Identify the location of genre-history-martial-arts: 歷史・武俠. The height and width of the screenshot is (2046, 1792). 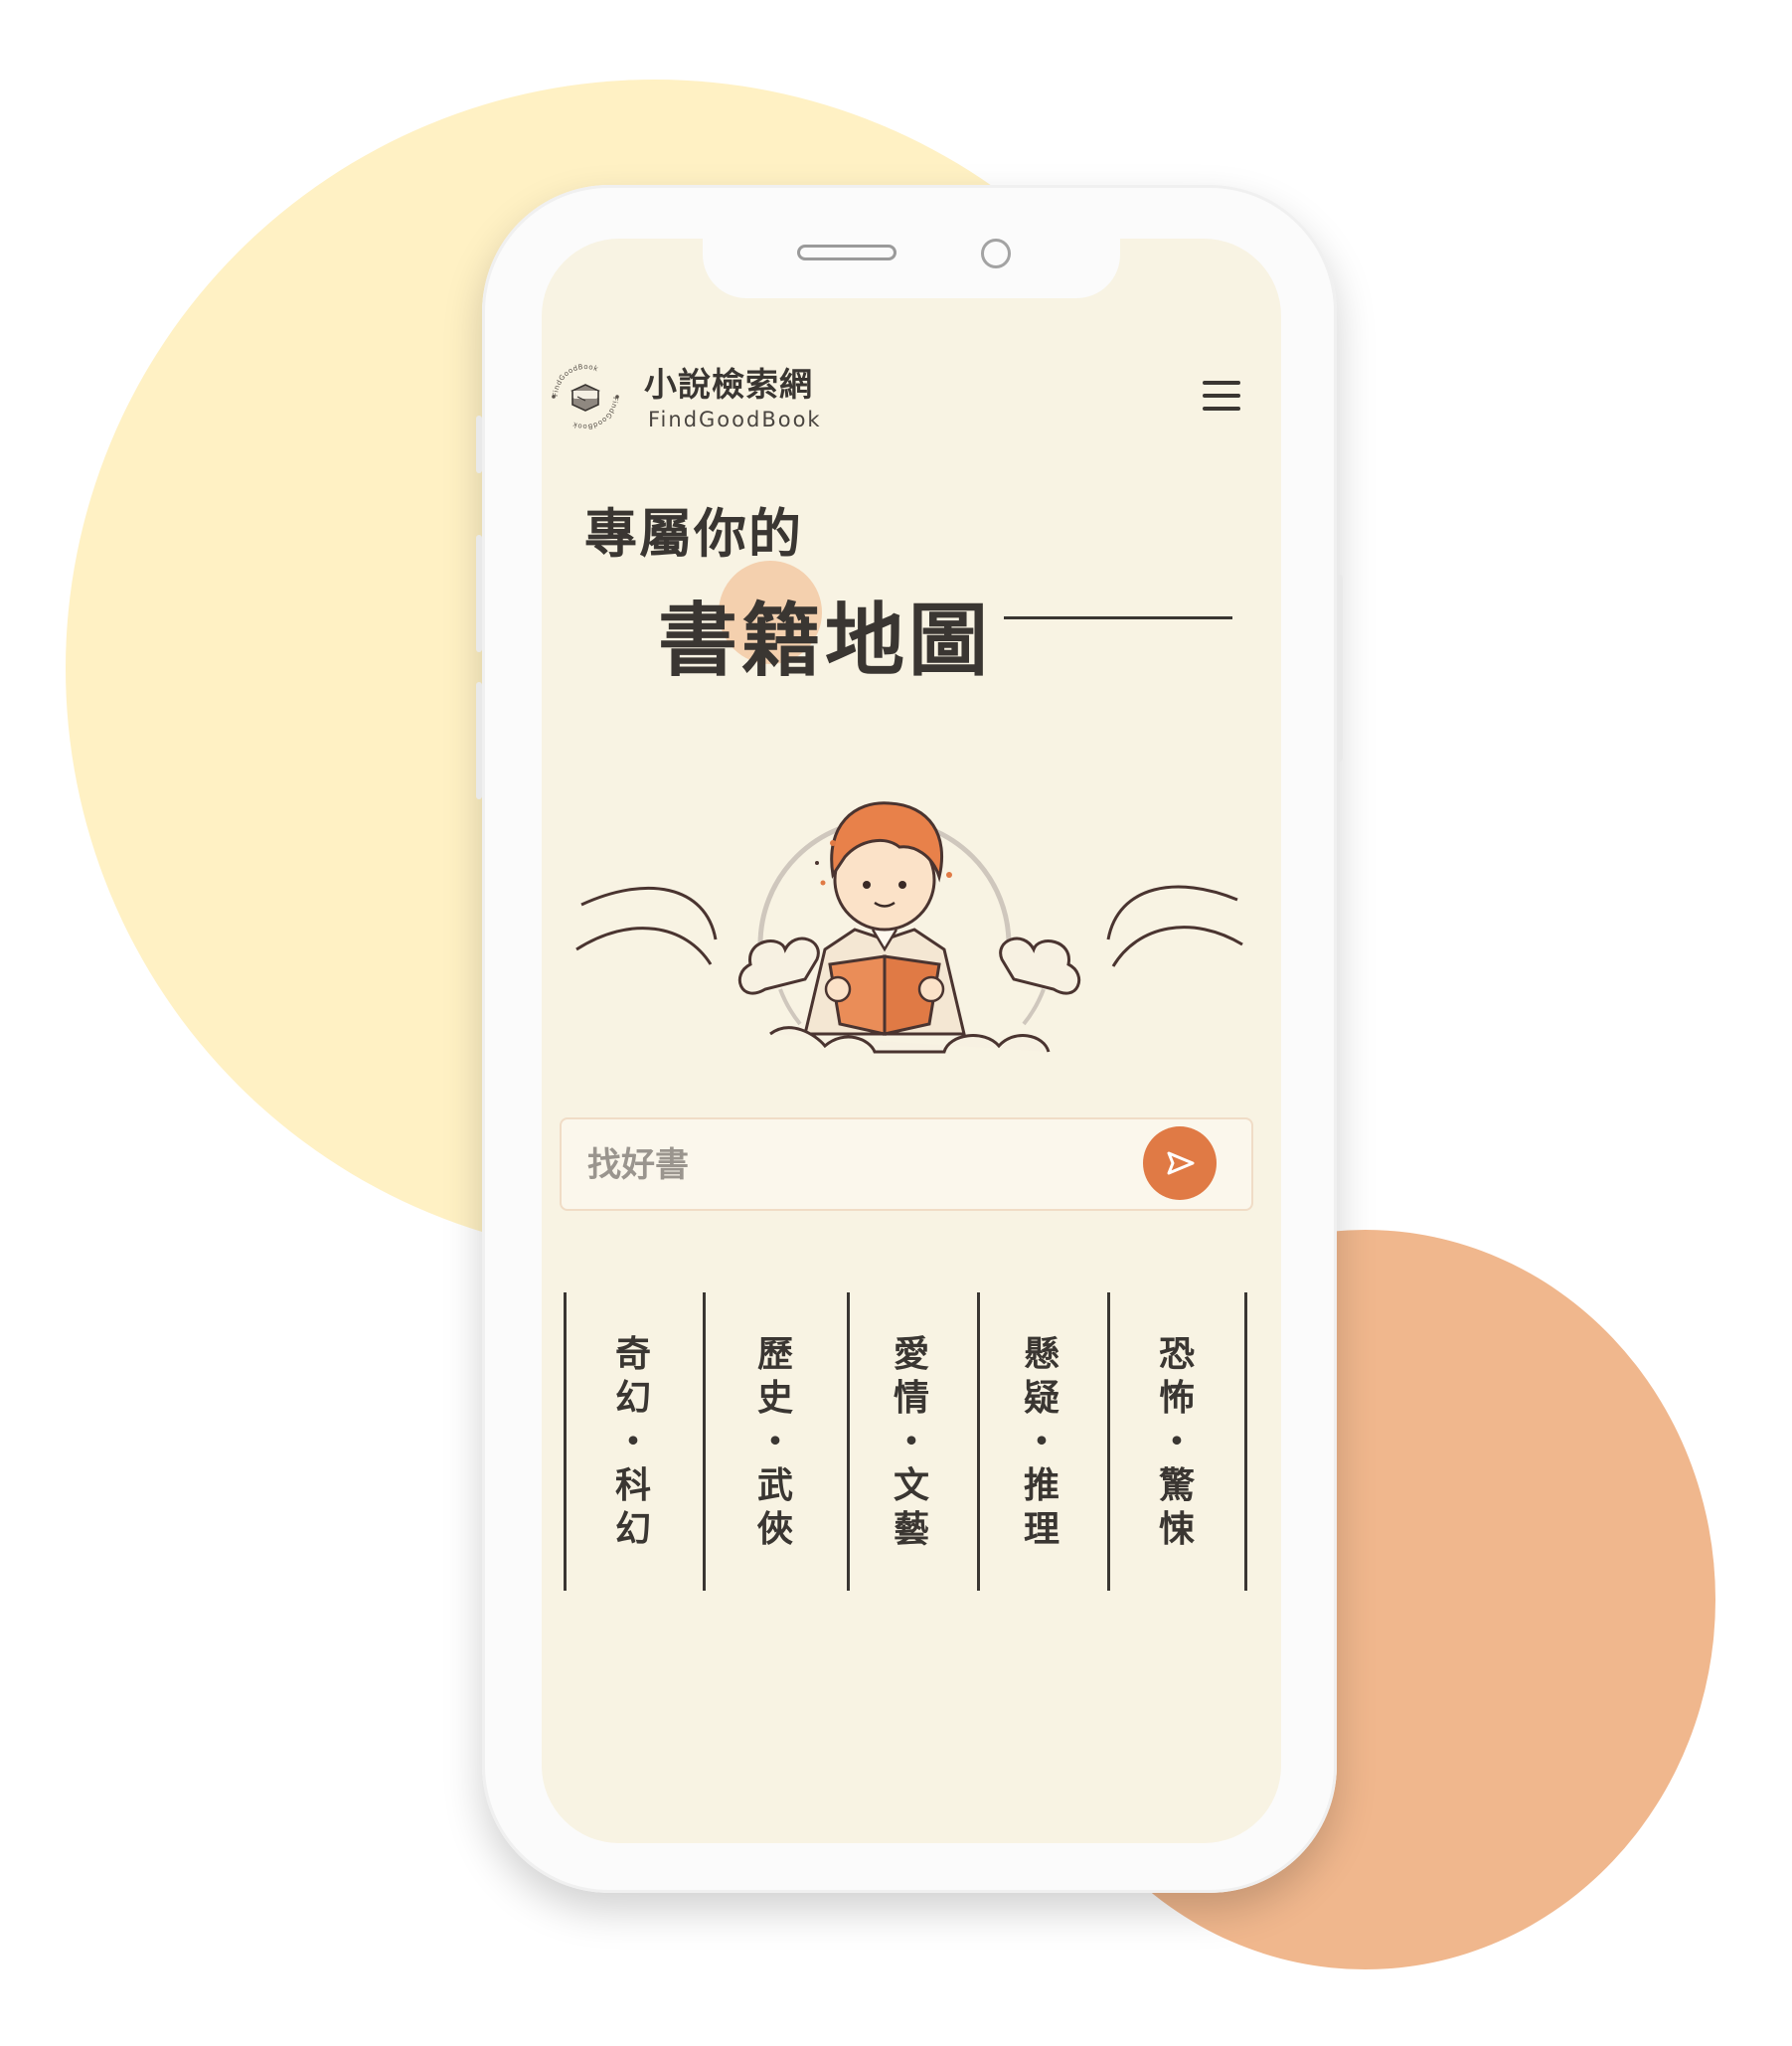
(775, 1441).